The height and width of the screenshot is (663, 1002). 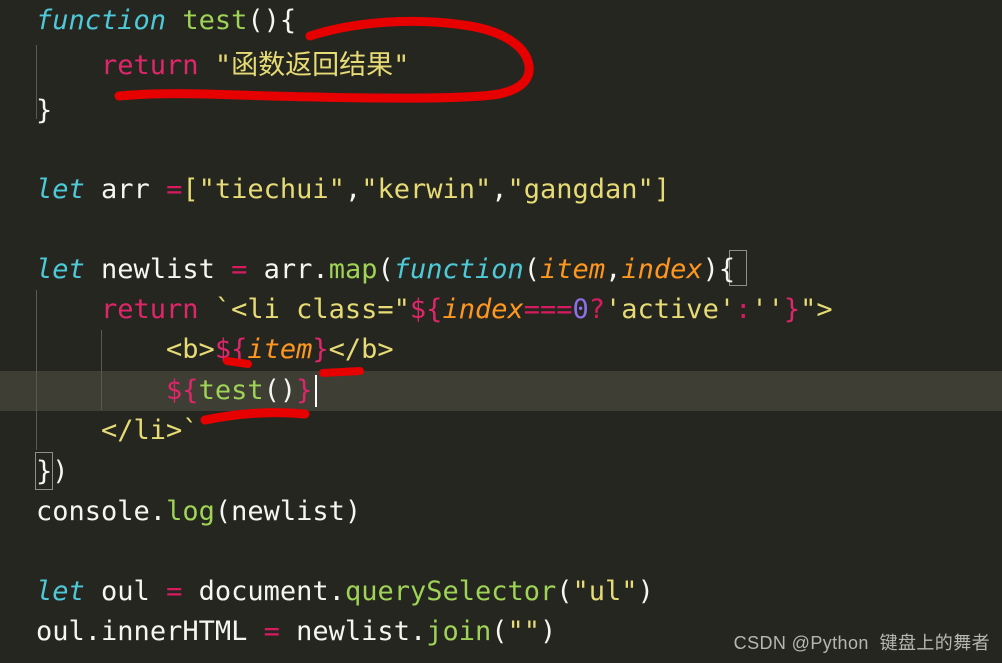 I want to click on token-operator-ternary-question: ?, so click(x=597, y=309).